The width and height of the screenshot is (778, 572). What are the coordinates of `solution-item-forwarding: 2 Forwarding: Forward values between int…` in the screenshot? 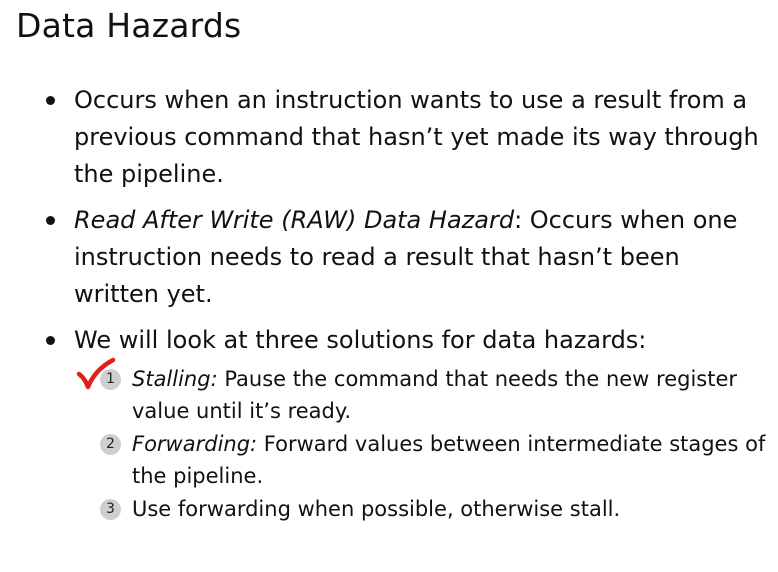 It's located at (421, 460).